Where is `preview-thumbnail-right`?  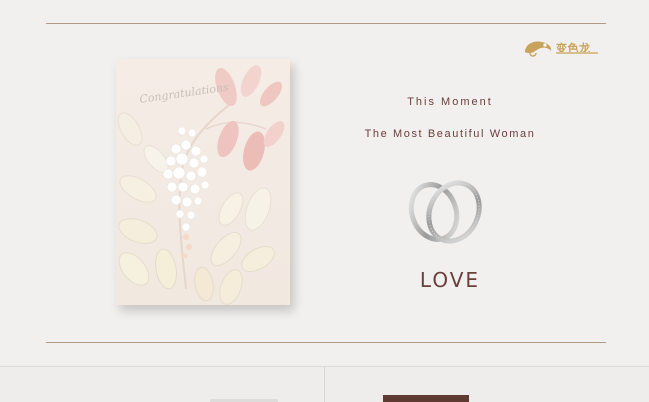
preview-thumbnail-right is located at coordinates (426, 398).